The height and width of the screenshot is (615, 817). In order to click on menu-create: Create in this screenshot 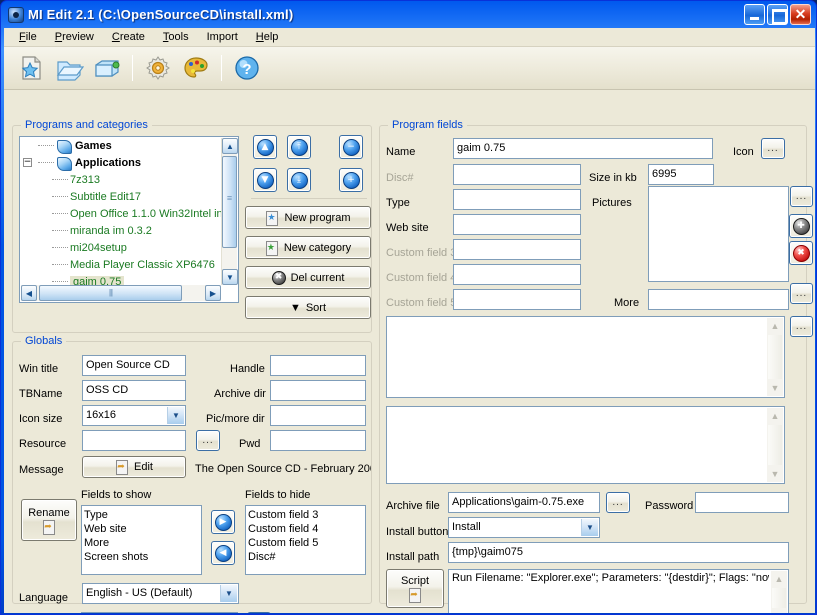, I will do `click(128, 37)`.